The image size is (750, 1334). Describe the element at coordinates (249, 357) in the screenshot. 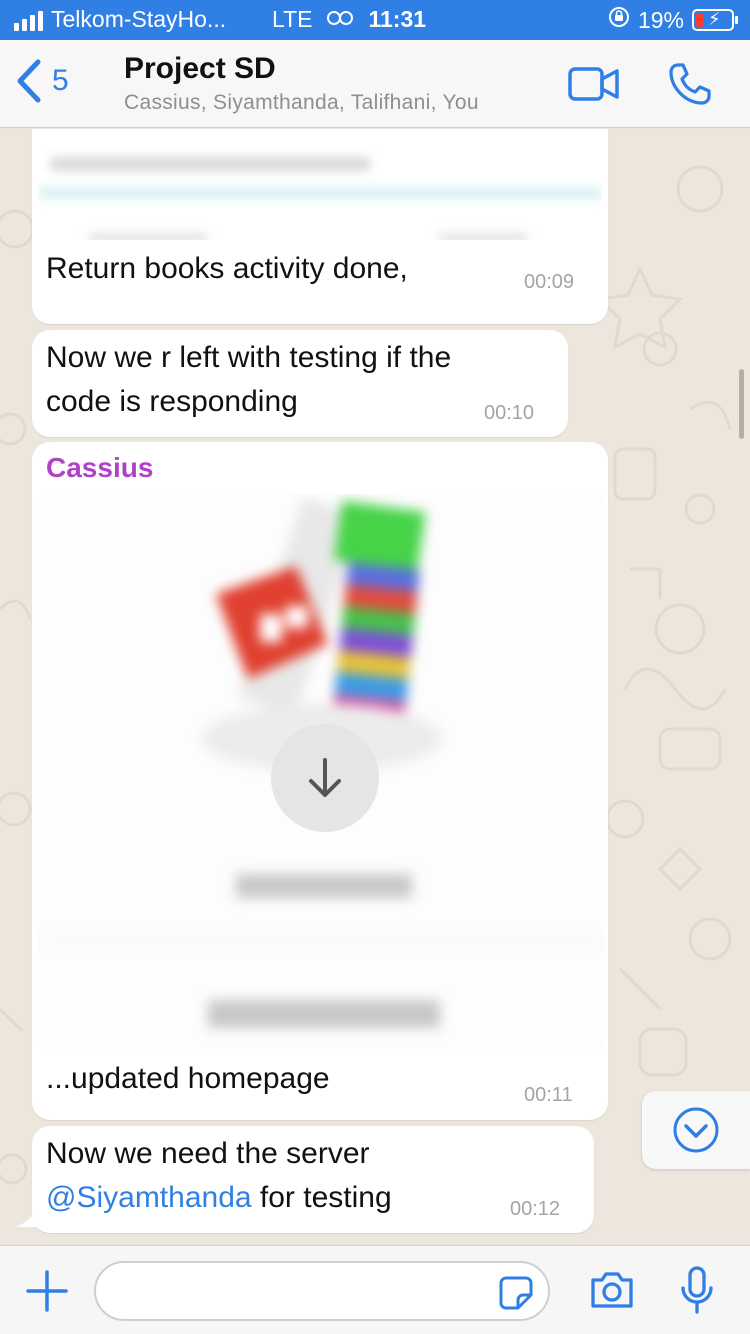

I see `message-text-line1: Now we r left with testing if the` at that location.